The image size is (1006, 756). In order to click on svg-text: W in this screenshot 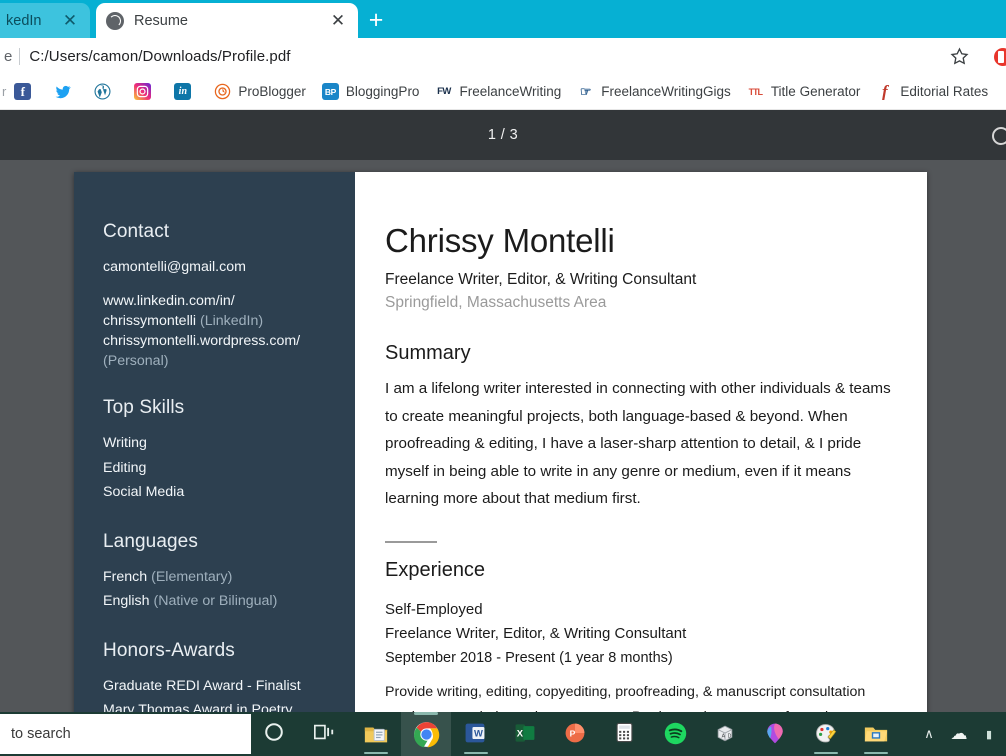, I will do `click(477, 732)`.